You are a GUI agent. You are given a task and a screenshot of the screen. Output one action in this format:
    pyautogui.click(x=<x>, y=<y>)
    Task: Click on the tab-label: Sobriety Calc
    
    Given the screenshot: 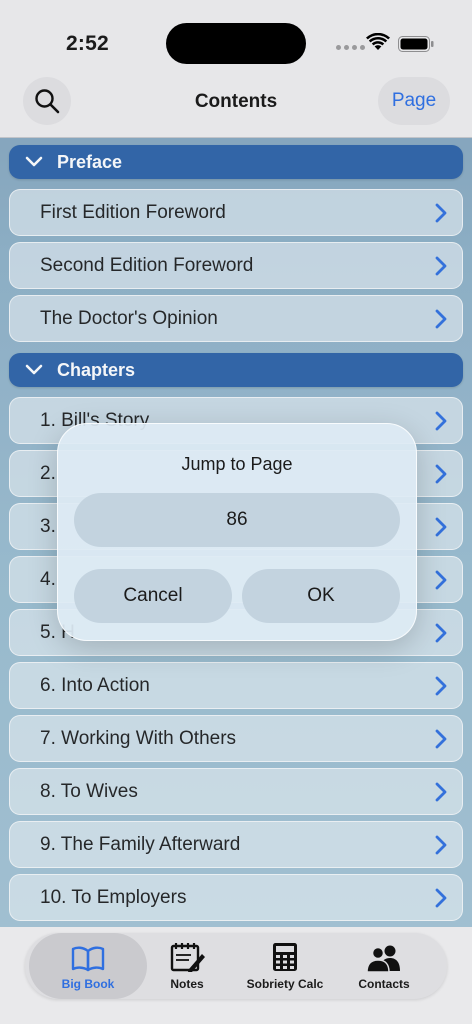 What is the action you would take?
    pyautogui.click(x=285, y=983)
    